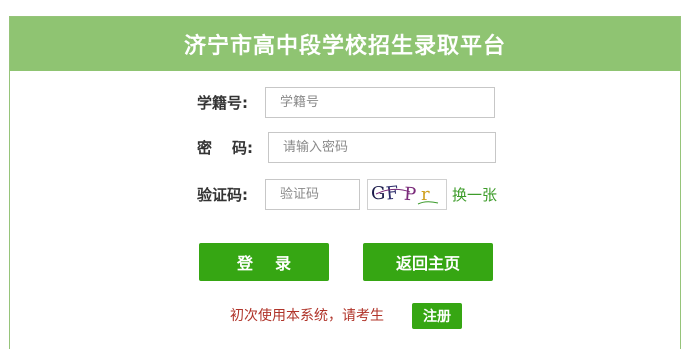 This screenshot has height=349, width=691. I want to click on captcha-row: 验证码: G F P r 换一张, so click(345, 195).